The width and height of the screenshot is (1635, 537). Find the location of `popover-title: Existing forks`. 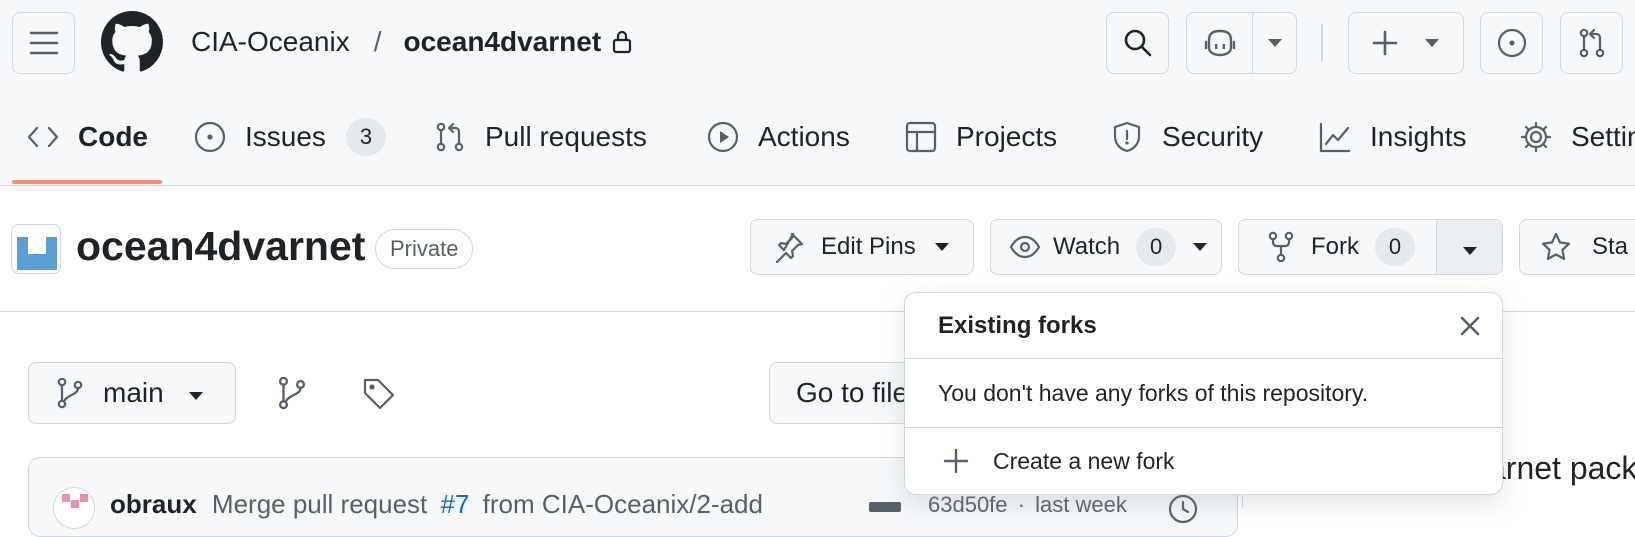

popover-title: Existing forks is located at coordinates (1017, 325).